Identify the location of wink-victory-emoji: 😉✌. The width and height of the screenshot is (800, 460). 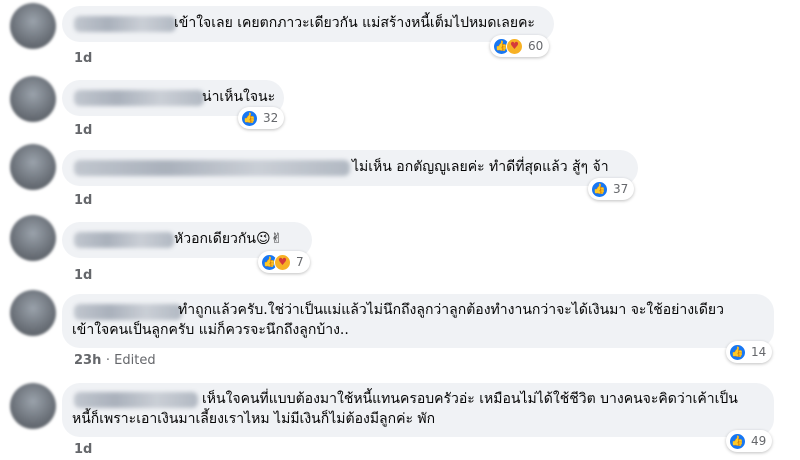
(269, 239).